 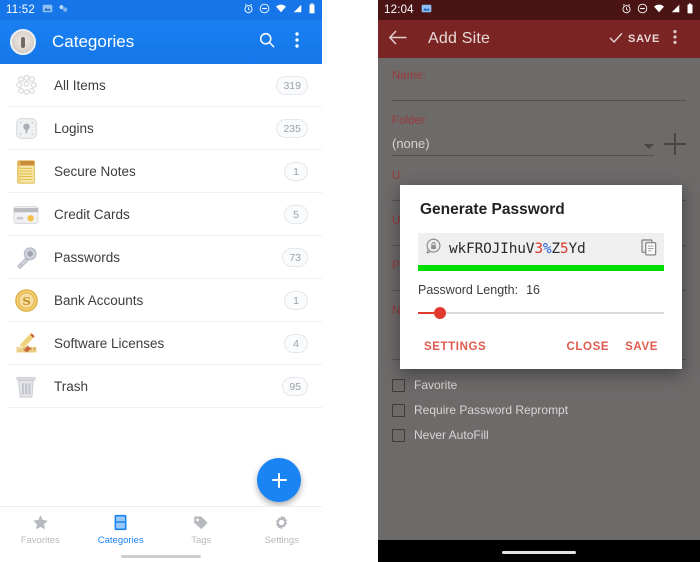 I want to click on close-button: CLOSE, so click(x=588, y=347).